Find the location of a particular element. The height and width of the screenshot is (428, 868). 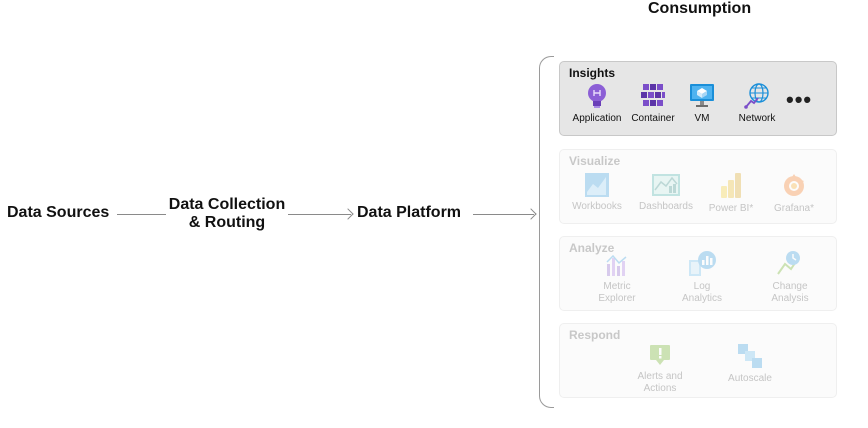

visualize-workbooks-label: Workbooks is located at coordinates (597, 206).